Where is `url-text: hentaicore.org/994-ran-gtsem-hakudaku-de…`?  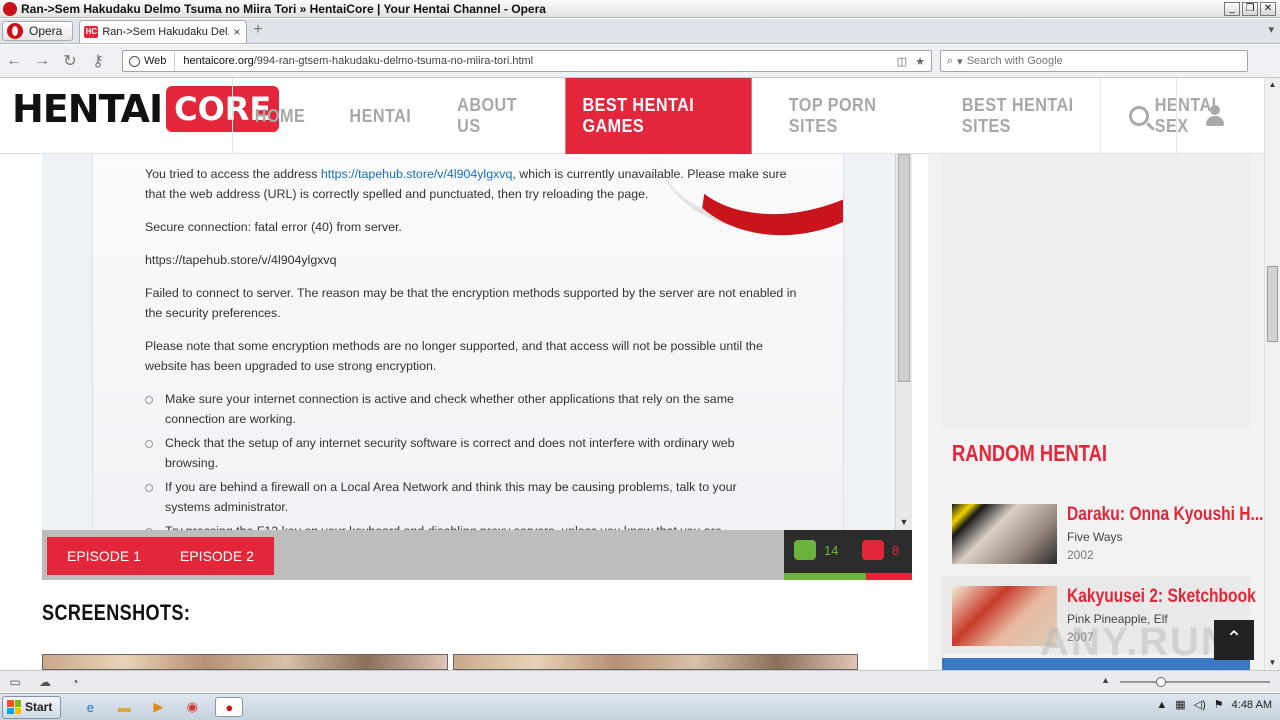
url-text: hentaicore.org/994-ran-gtsem-hakudaku-de… is located at coordinates (535, 61).